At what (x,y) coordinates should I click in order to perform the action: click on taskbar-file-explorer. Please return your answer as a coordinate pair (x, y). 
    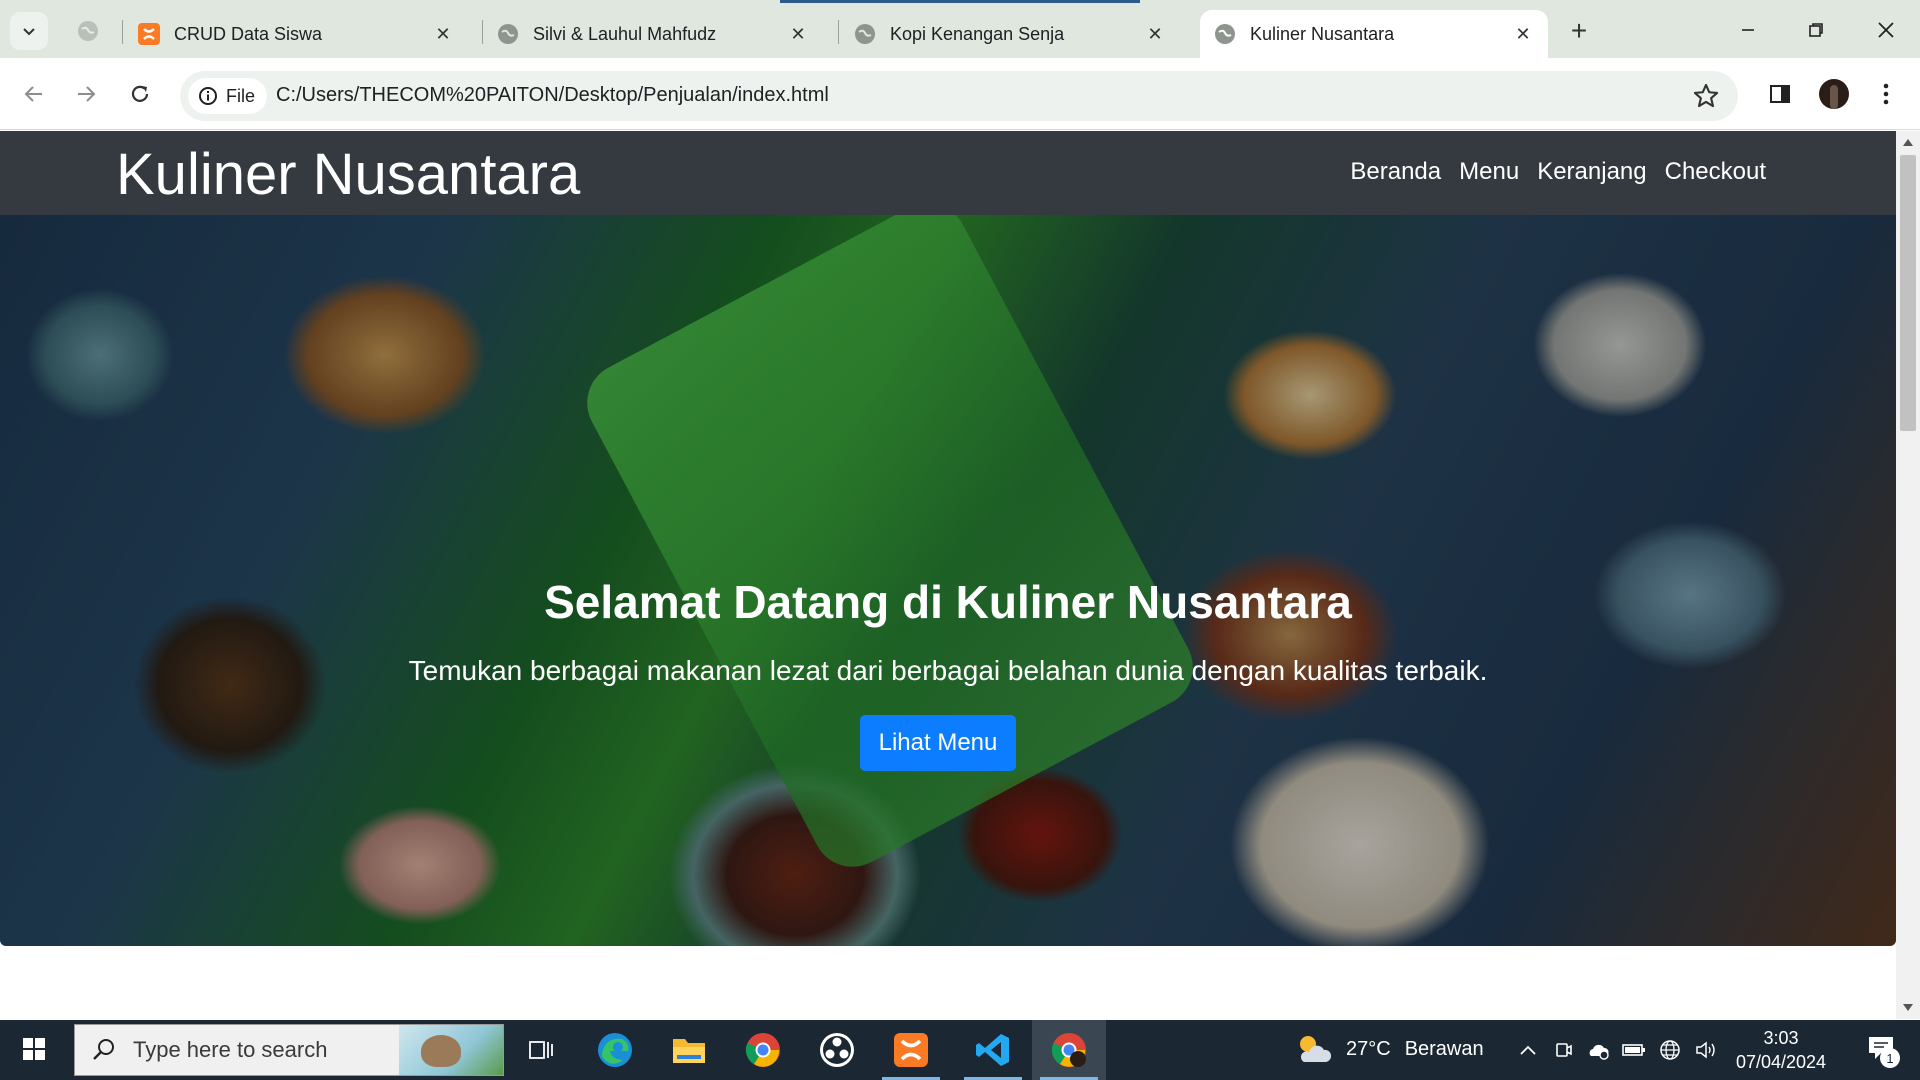
    Looking at the image, I should click on (689, 1050).